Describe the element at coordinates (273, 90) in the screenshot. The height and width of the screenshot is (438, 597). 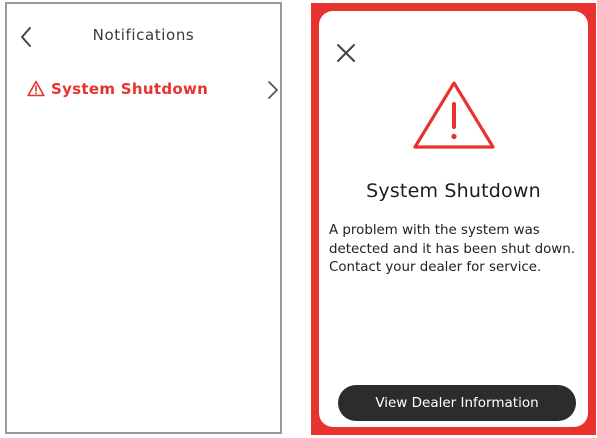
I see `chevron-right-icon` at that location.